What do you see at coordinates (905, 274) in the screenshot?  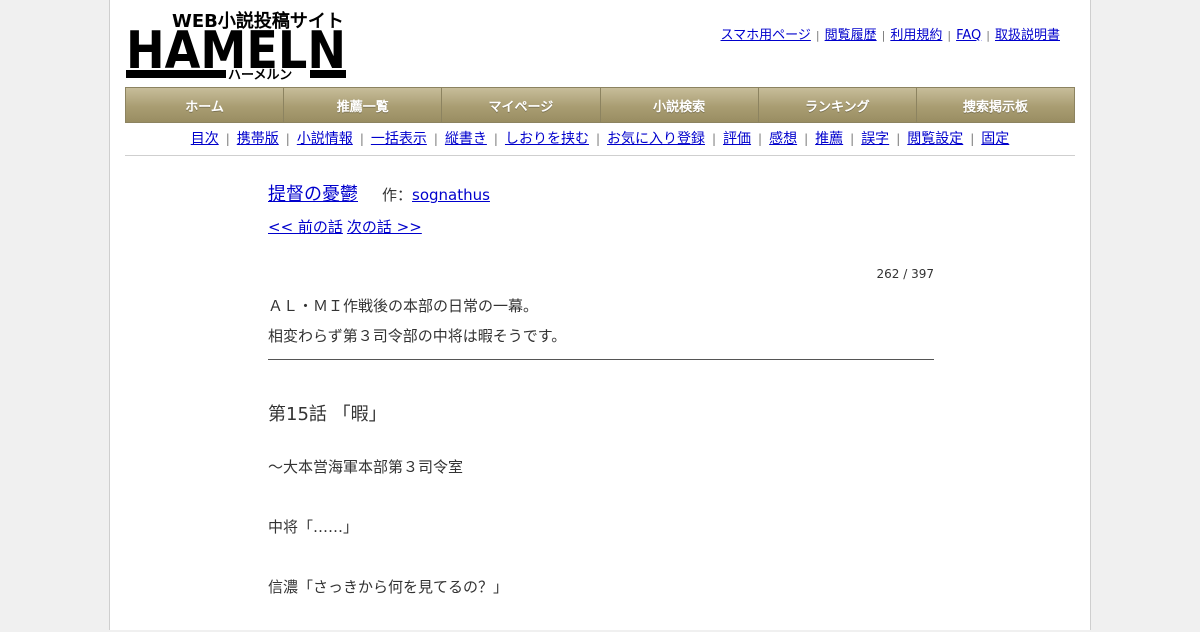 I see `episode-counter: 262 / 397` at bounding box center [905, 274].